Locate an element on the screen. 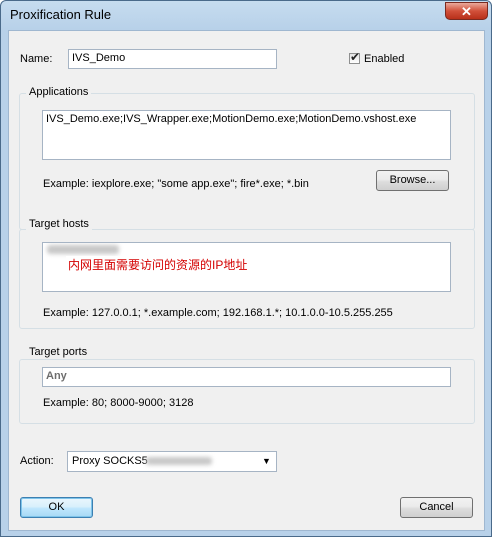 The image size is (492, 537). action-label: Action: is located at coordinates (37, 461).